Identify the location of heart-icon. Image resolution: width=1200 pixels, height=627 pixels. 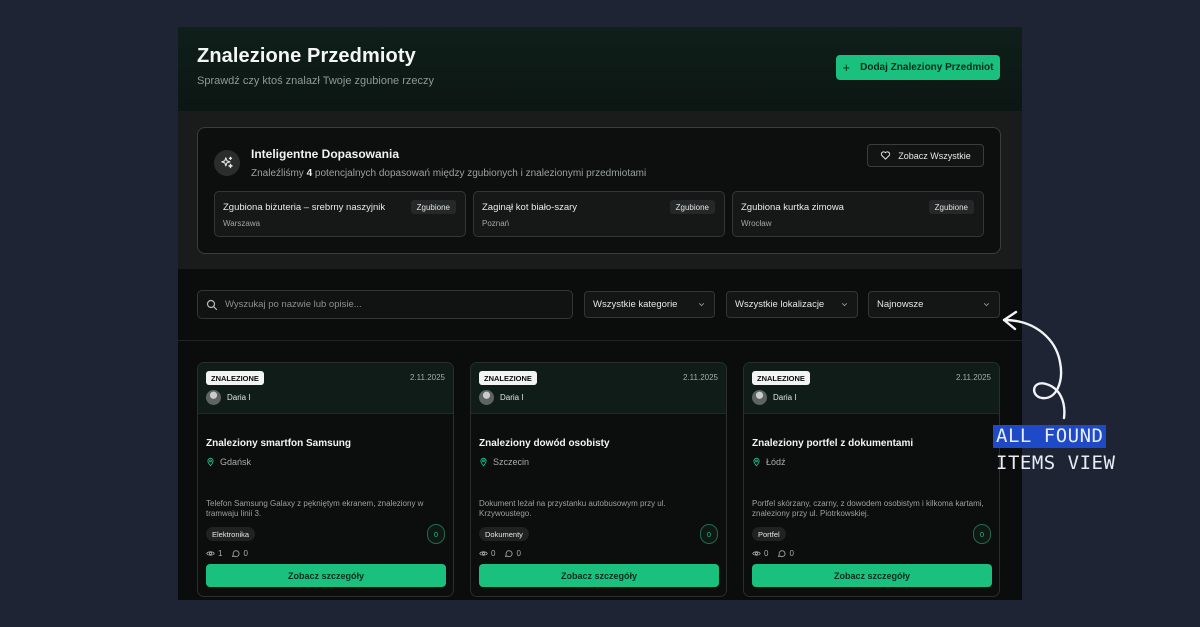
(886, 155).